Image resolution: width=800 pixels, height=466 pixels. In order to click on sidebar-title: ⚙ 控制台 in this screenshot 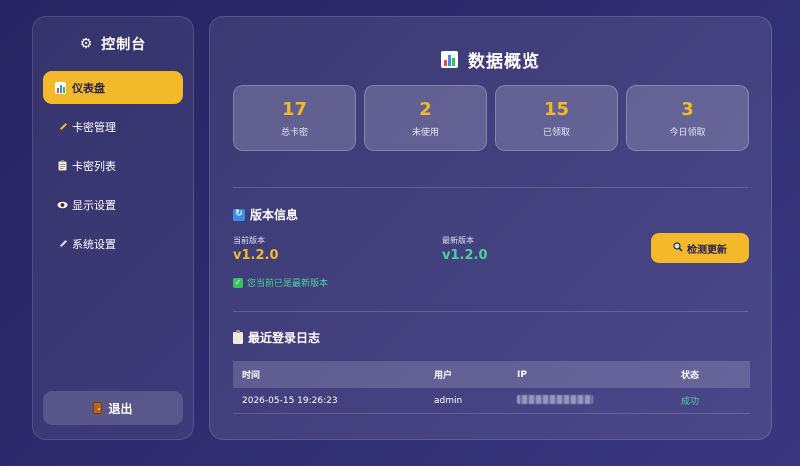, I will do `click(113, 44)`.